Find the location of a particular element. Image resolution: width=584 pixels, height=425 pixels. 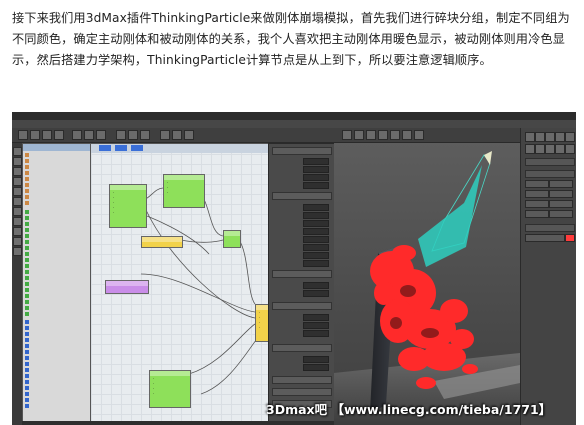

lights-icon is located at coordinates (550, 149).